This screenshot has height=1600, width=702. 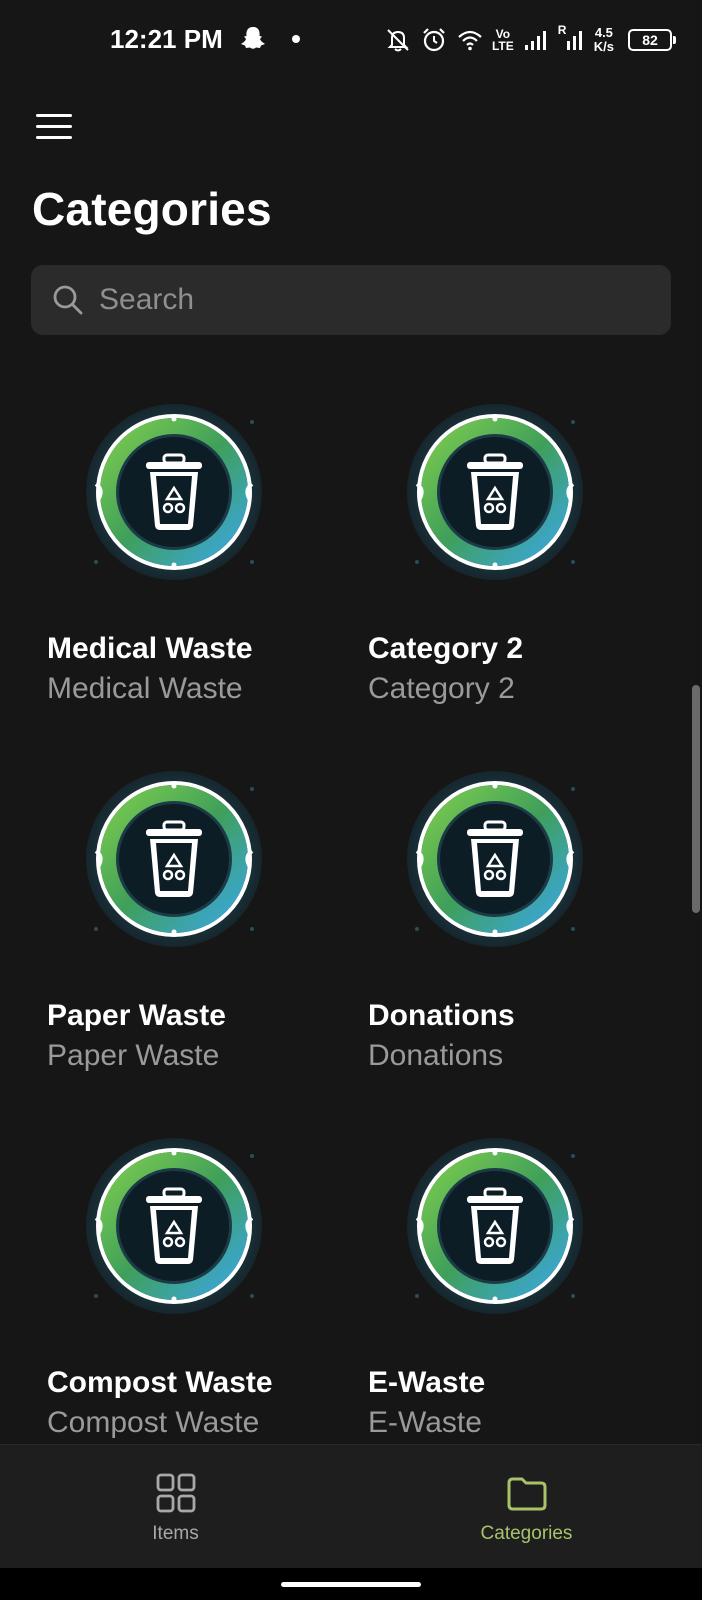 What do you see at coordinates (502, 40) in the screenshot?
I see `network-type: Vo LTE` at bounding box center [502, 40].